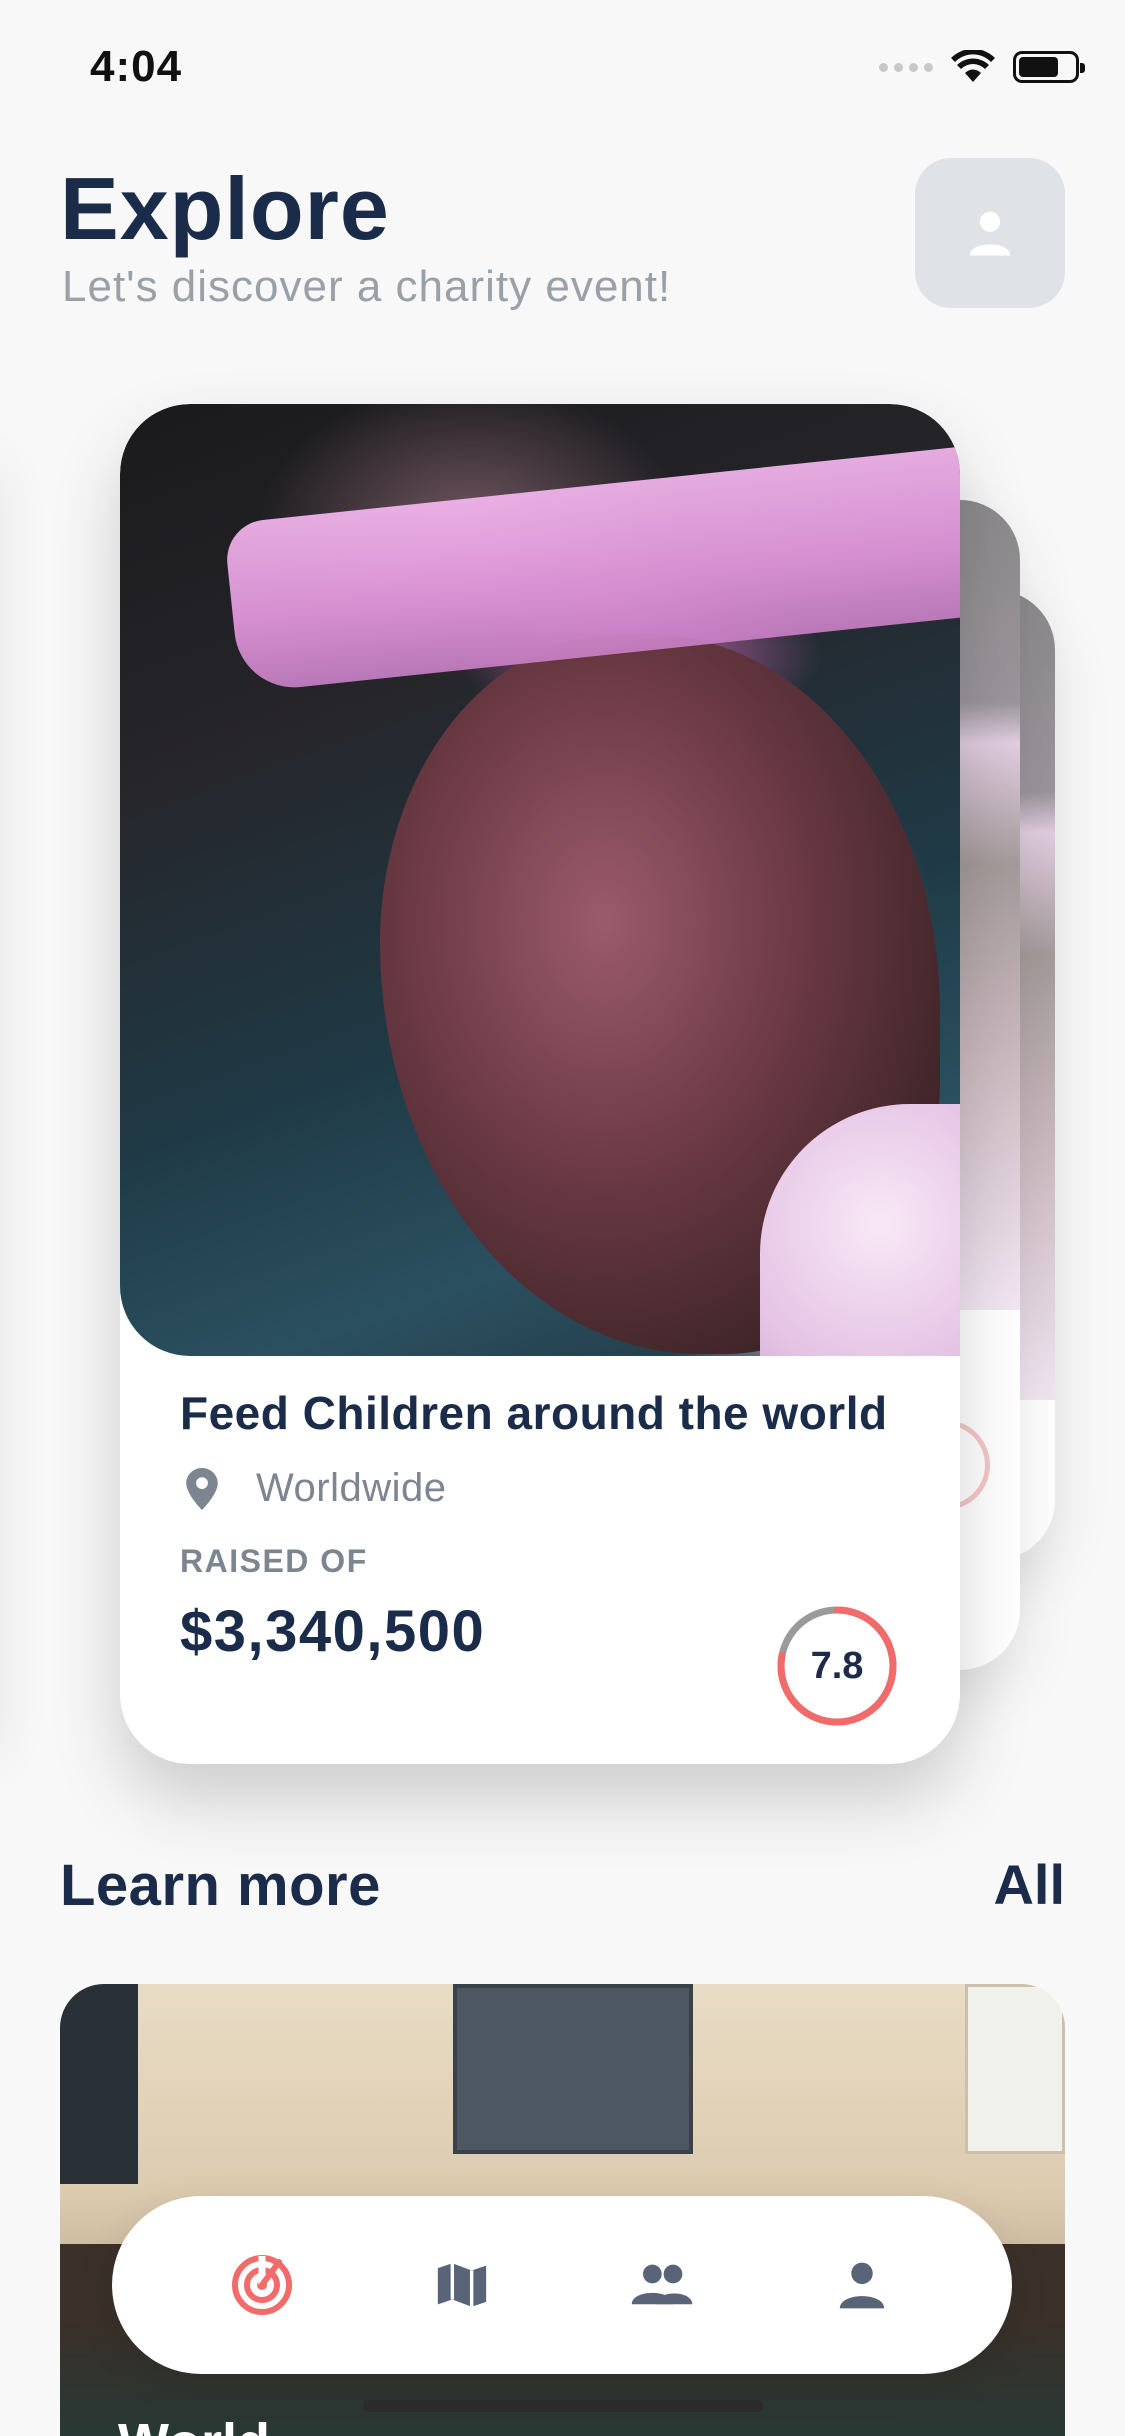 Image resolution: width=1125 pixels, height=2436 pixels. Describe the element at coordinates (194, 2424) in the screenshot. I see `article-title: World` at that location.